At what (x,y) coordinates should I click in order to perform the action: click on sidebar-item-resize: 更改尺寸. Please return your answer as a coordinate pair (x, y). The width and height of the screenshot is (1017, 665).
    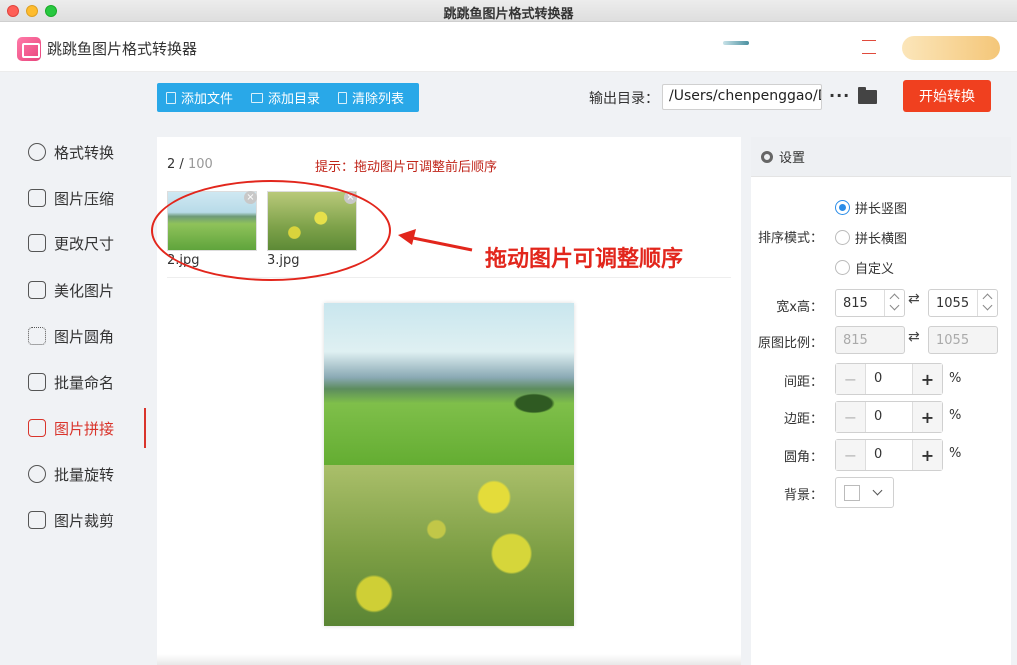
    Looking at the image, I should click on (73, 243).